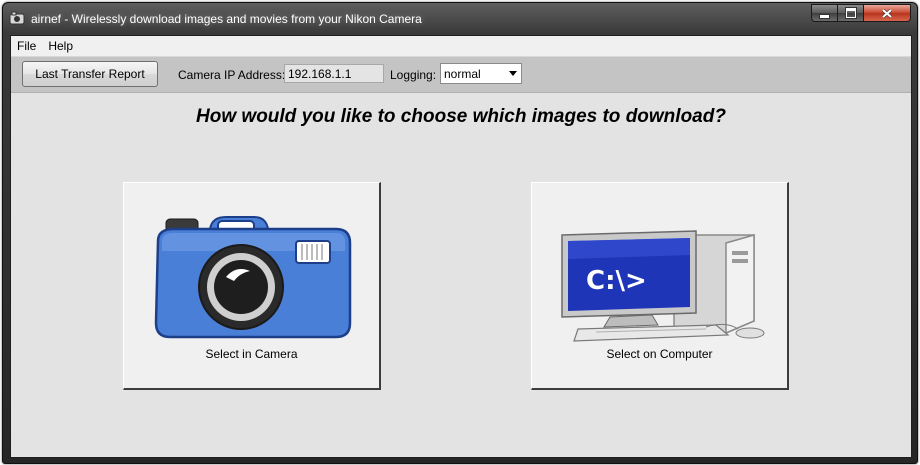  I want to click on minimize-button, so click(824, 13).